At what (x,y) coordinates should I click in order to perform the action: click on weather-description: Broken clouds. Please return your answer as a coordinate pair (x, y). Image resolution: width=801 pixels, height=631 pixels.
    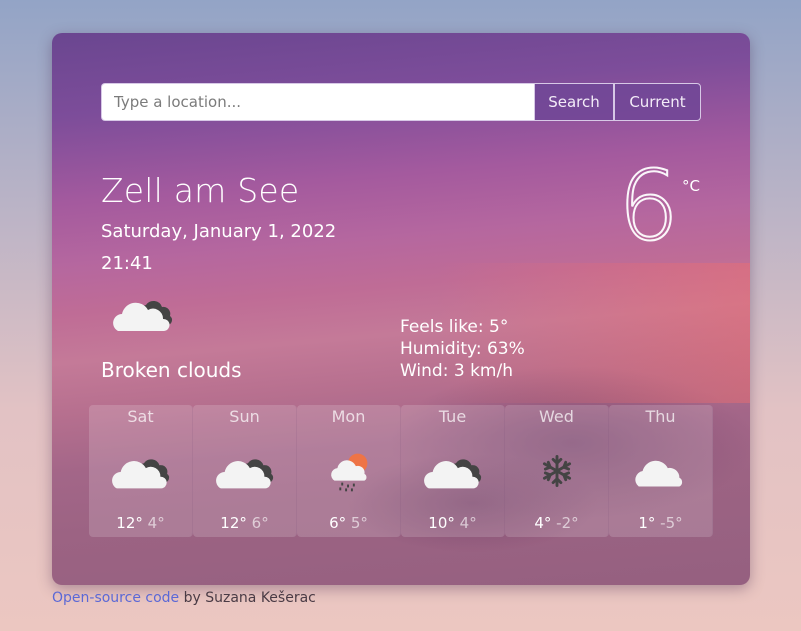
    Looking at the image, I should click on (171, 370).